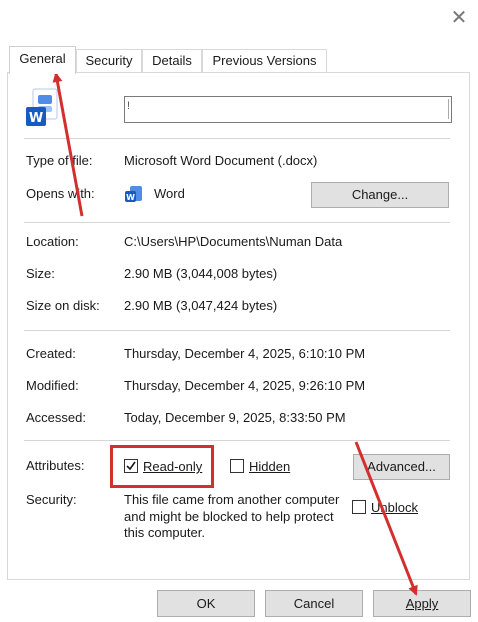 This screenshot has width=478, height=622. I want to click on word-icon-letter: W, so click(130, 197).